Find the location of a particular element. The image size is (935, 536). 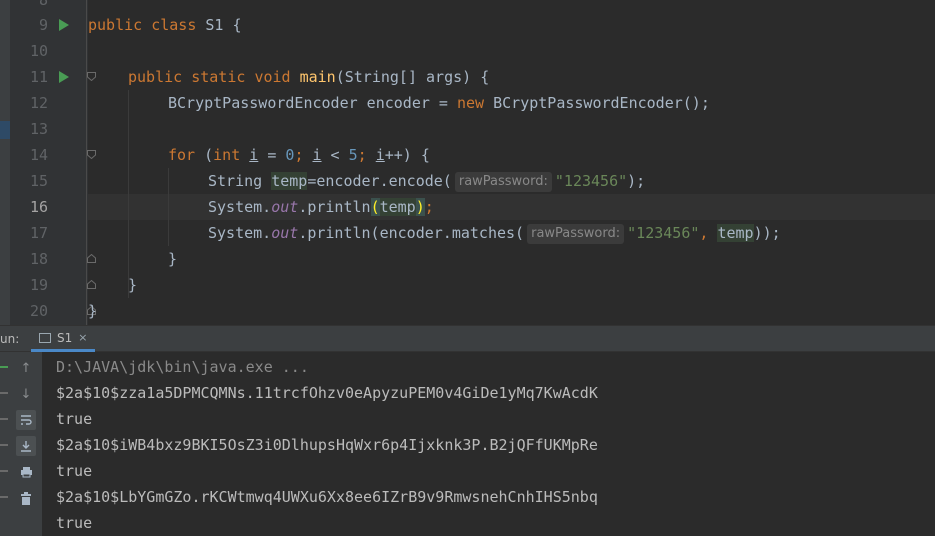

line-number: 14 is located at coordinates (38, 155).